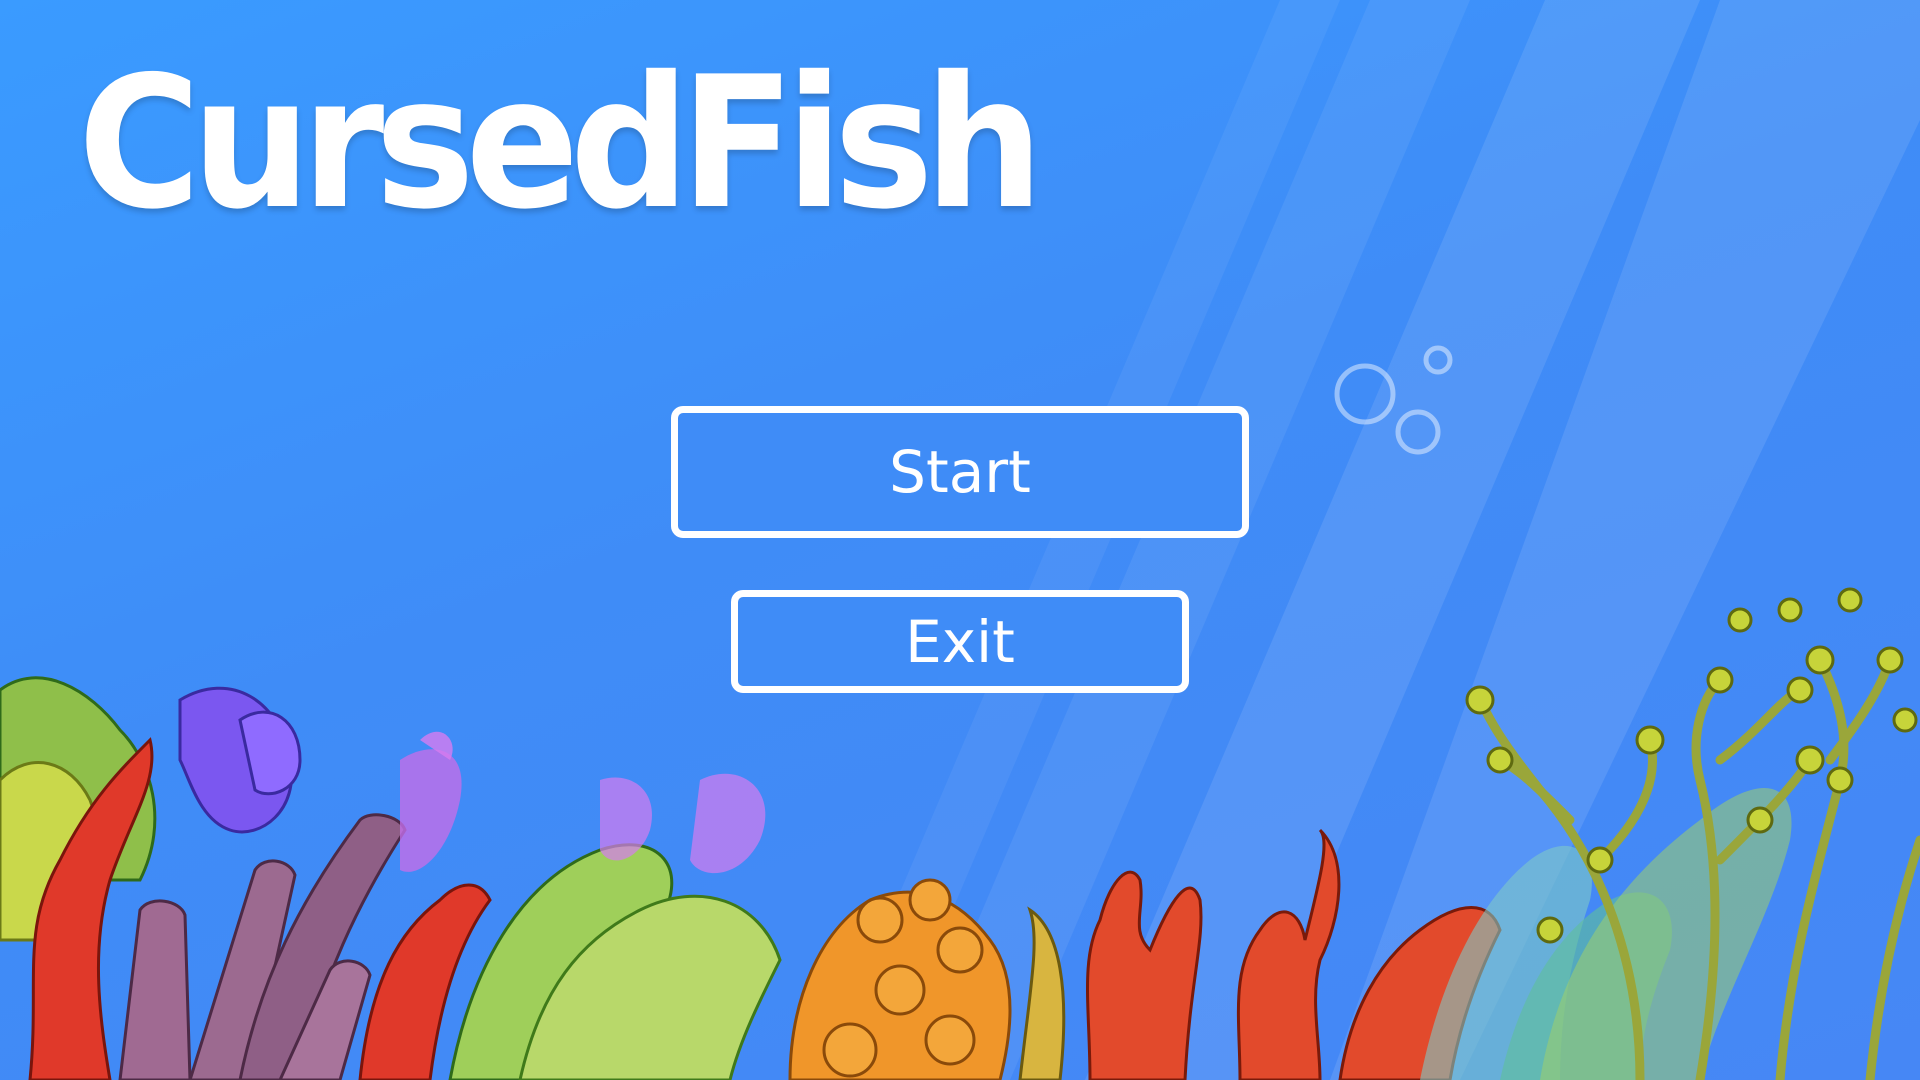 The width and height of the screenshot is (1920, 1080). I want to click on exit-button: Exit, so click(960, 641).